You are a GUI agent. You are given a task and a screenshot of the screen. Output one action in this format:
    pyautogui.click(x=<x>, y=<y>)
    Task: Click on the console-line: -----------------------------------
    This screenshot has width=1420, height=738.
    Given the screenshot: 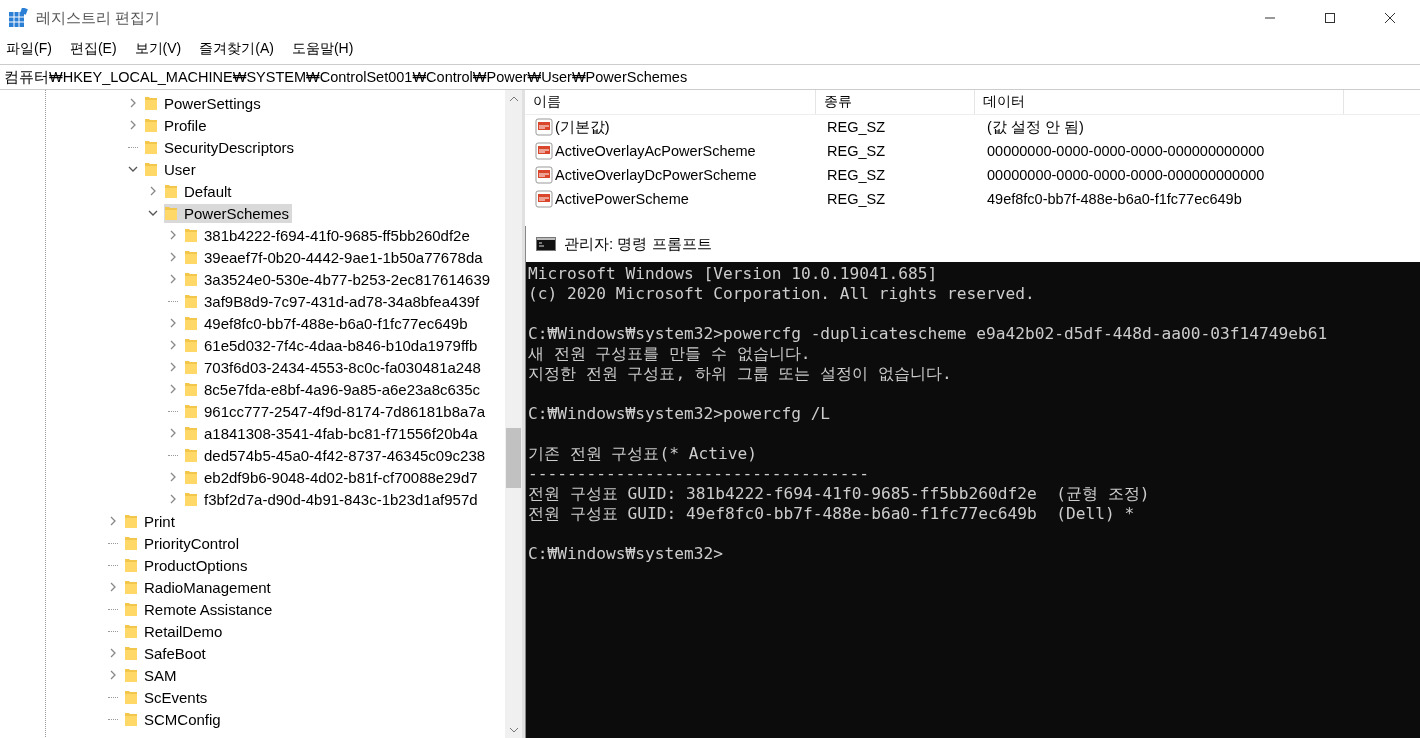 What is the action you would take?
    pyautogui.click(x=699, y=474)
    